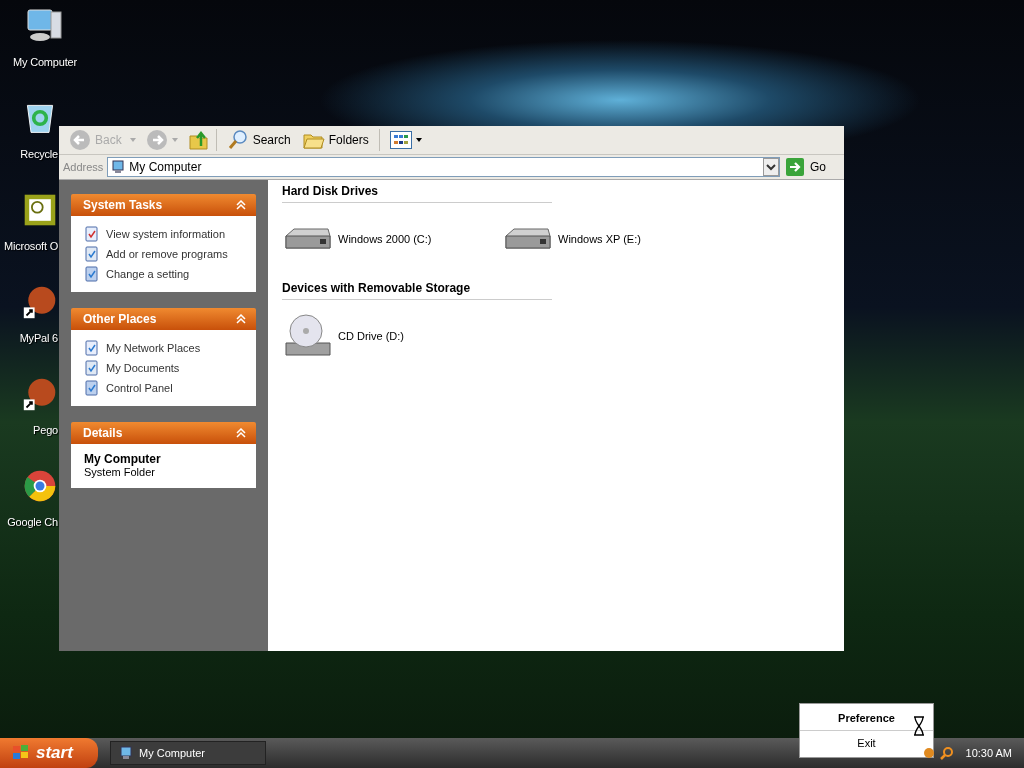 This screenshot has width=1024, height=768. I want to click on hourglass-icon, so click(919, 726).